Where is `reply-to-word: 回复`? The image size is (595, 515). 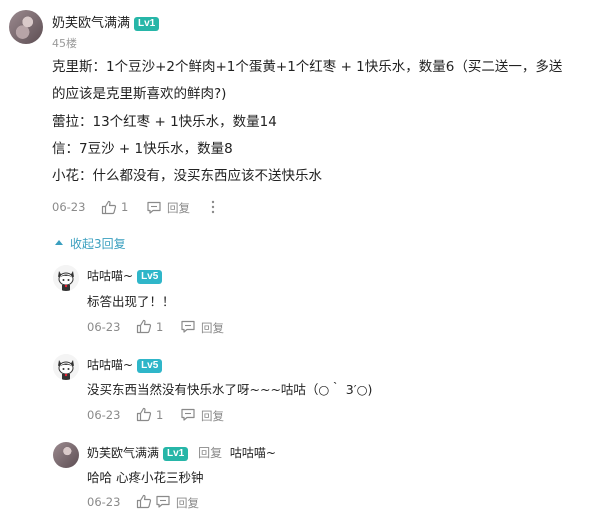
reply-to-word: 回复 is located at coordinates (210, 453).